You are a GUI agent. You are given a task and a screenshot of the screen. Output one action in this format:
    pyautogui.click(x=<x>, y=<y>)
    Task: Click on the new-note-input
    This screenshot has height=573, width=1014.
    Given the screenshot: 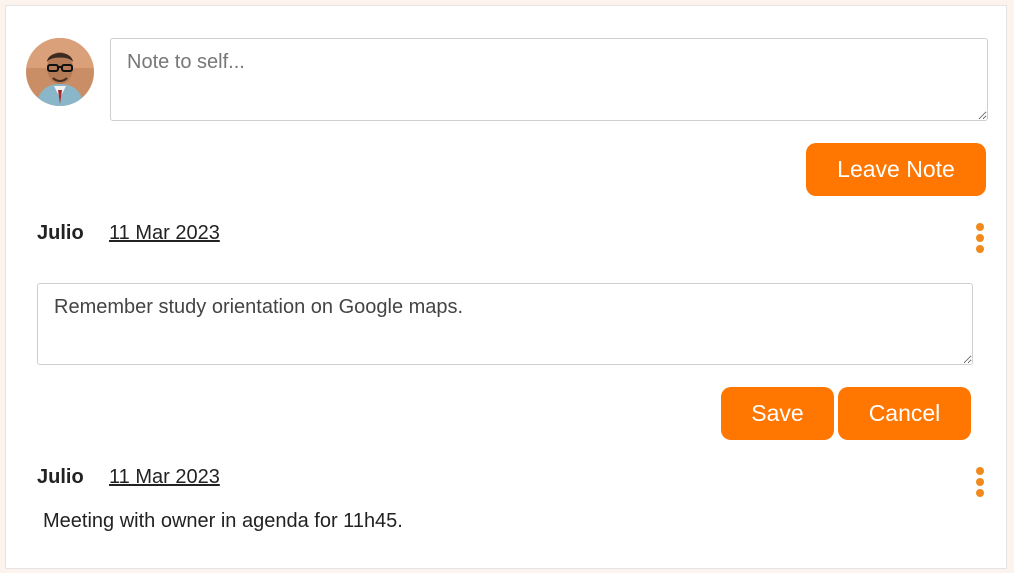 What is the action you would take?
    pyautogui.click(x=549, y=79)
    